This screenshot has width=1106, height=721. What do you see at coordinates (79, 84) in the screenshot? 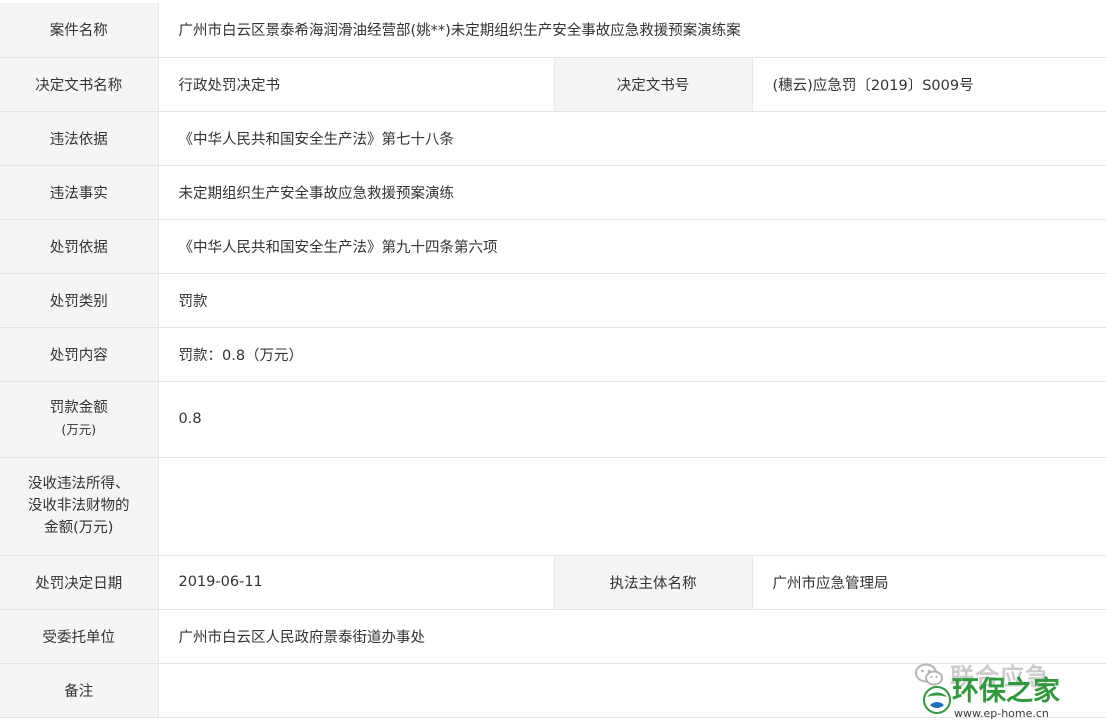
I see `label-document-name: 决定文书名称` at bounding box center [79, 84].